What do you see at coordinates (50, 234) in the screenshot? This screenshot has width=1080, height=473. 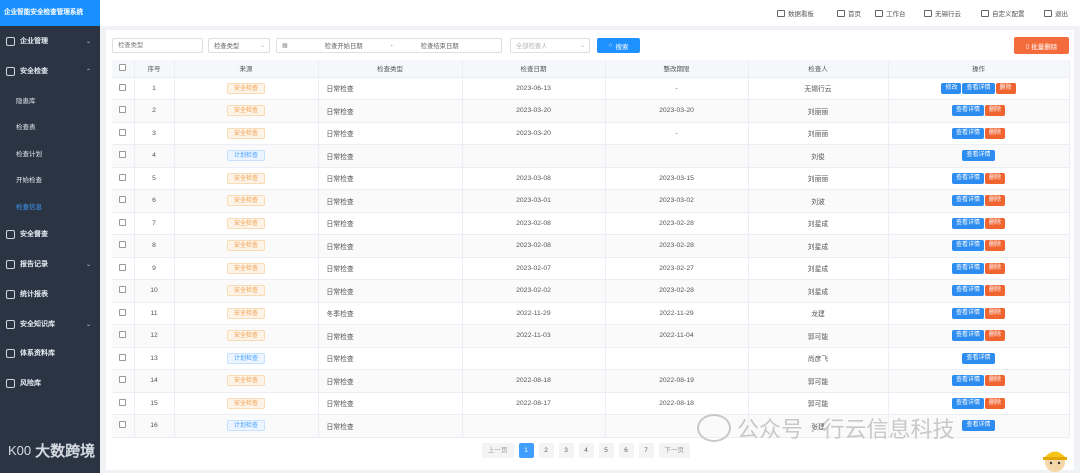 I see `sidebar-item-supervision: 安全督查` at bounding box center [50, 234].